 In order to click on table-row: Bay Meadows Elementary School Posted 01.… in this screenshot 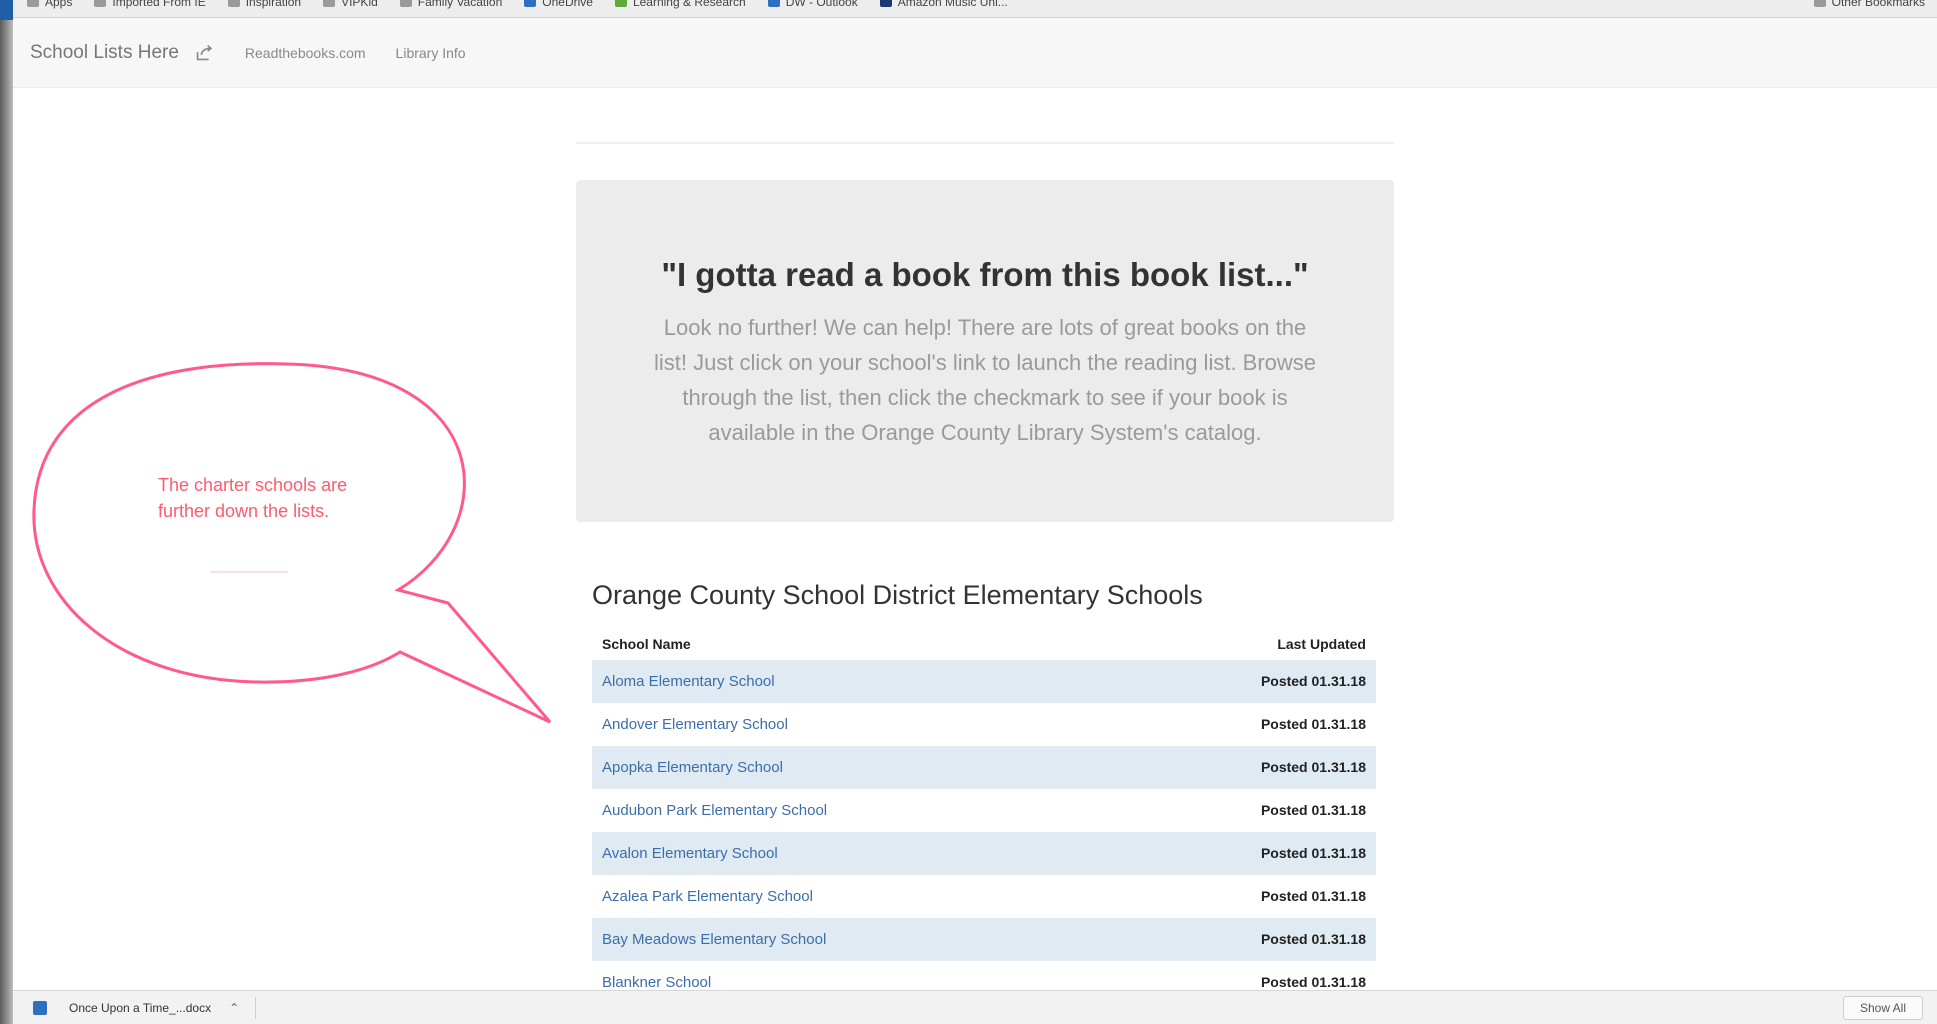, I will do `click(984, 939)`.